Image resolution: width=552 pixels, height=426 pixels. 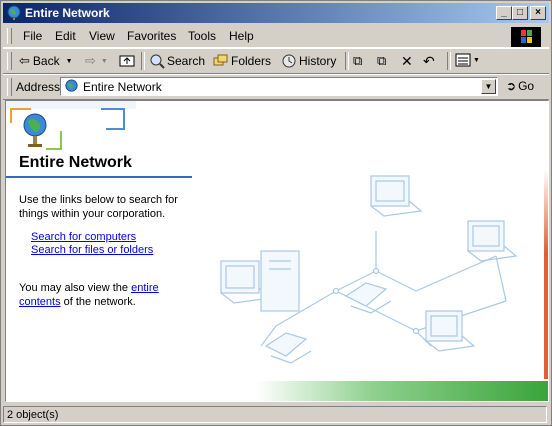 I want to click on address-bar: Address Entire Network ▼ ➲ Go, so click(x=276, y=87).